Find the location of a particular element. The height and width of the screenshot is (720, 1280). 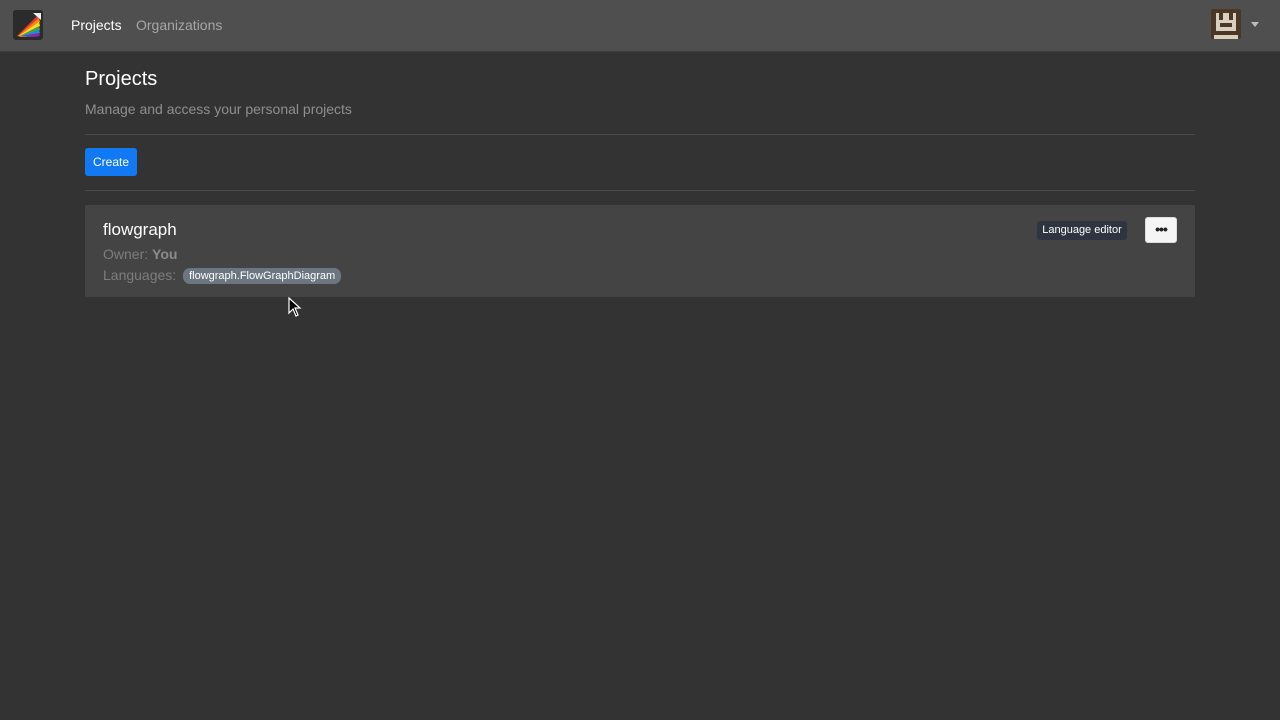

nav-organizations-link: Organizations is located at coordinates (179, 25).